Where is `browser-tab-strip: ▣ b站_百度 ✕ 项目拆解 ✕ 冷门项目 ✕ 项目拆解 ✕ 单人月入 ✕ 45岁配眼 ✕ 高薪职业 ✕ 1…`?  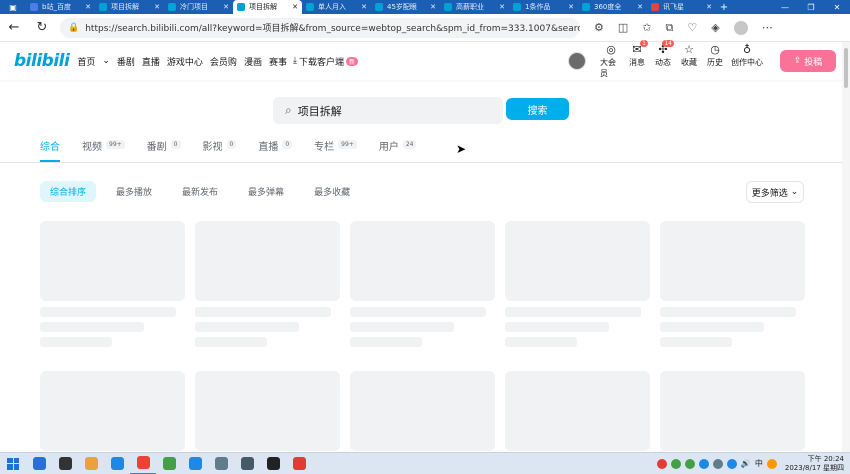 browser-tab-strip: ▣ b站_百度 ✕ 项目拆解 ✕ 冷门项目 ✕ 项目拆解 ✕ 单人月入 ✕ 45岁配眼 ✕ 高薪职业 ✕ 1… is located at coordinates (425, 7).